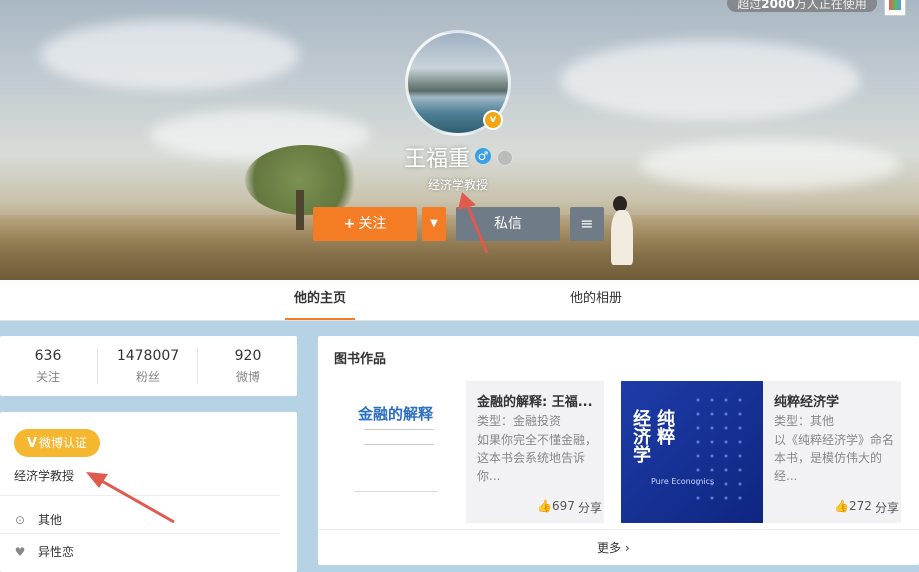 The image size is (919, 572). Describe the element at coordinates (349, 224) in the screenshot. I see `plus-icon: +` at that location.